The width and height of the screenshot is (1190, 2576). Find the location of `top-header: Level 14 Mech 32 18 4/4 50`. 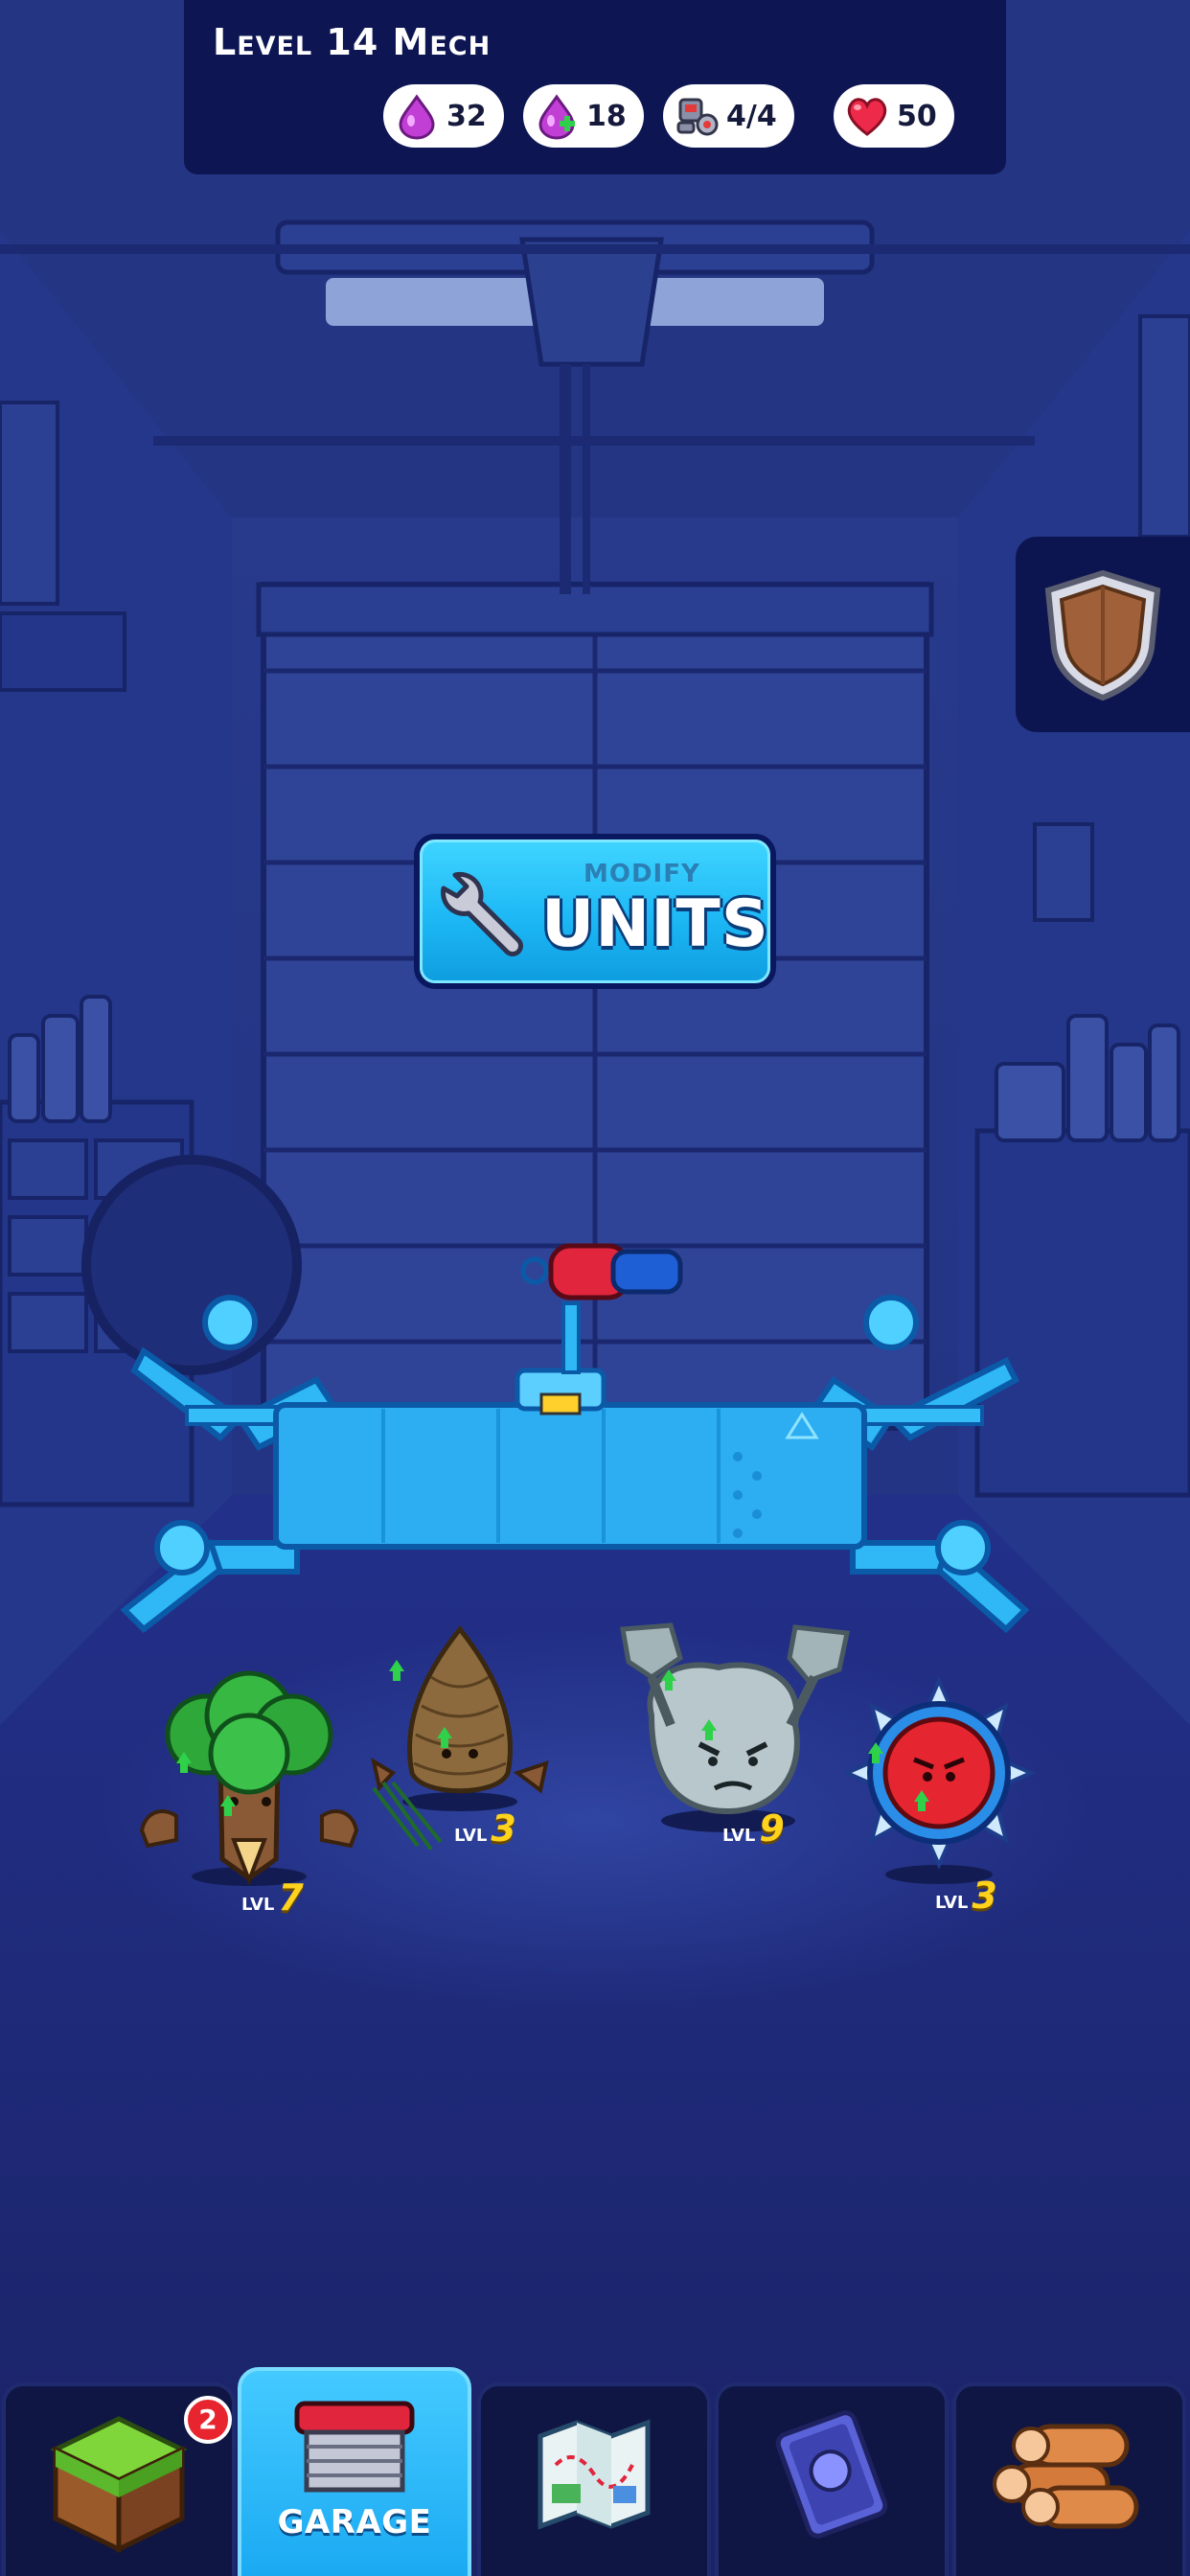

top-header: Level 14 Mech 32 18 4/4 50 is located at coordinates (595, 87).